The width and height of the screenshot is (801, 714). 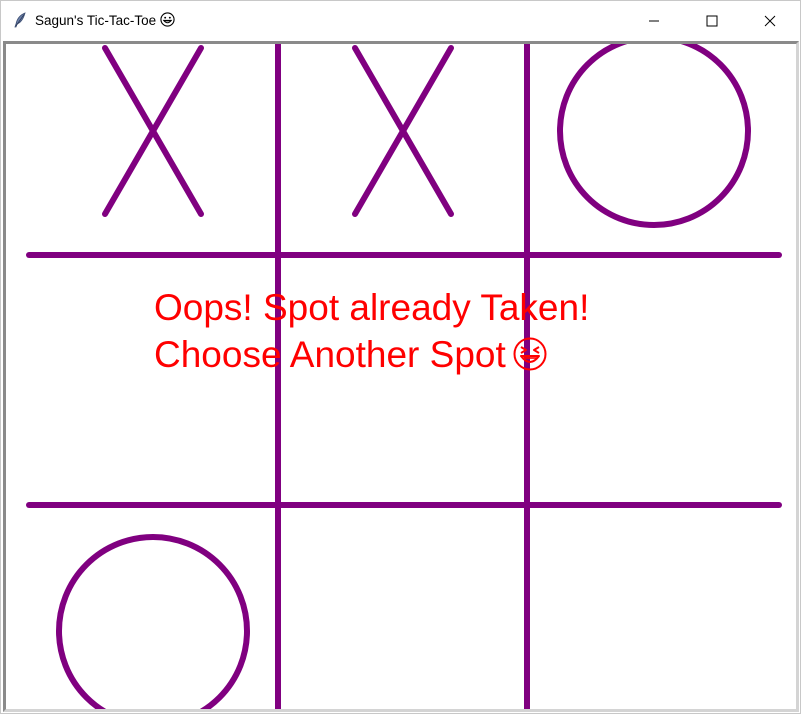 I want to click on minimize-button, so click(x=654, y=20).